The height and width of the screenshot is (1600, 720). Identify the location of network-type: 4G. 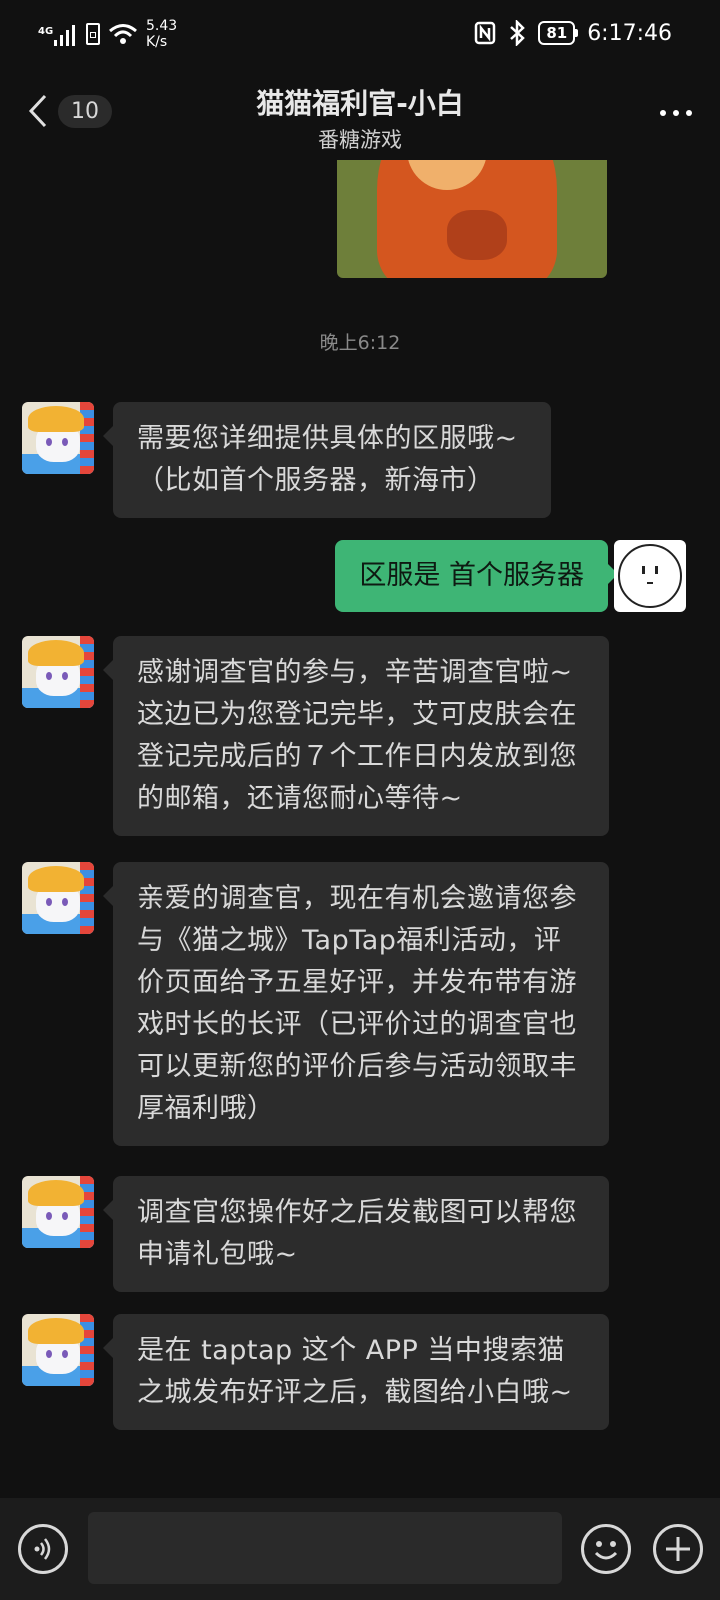
(46, 31).